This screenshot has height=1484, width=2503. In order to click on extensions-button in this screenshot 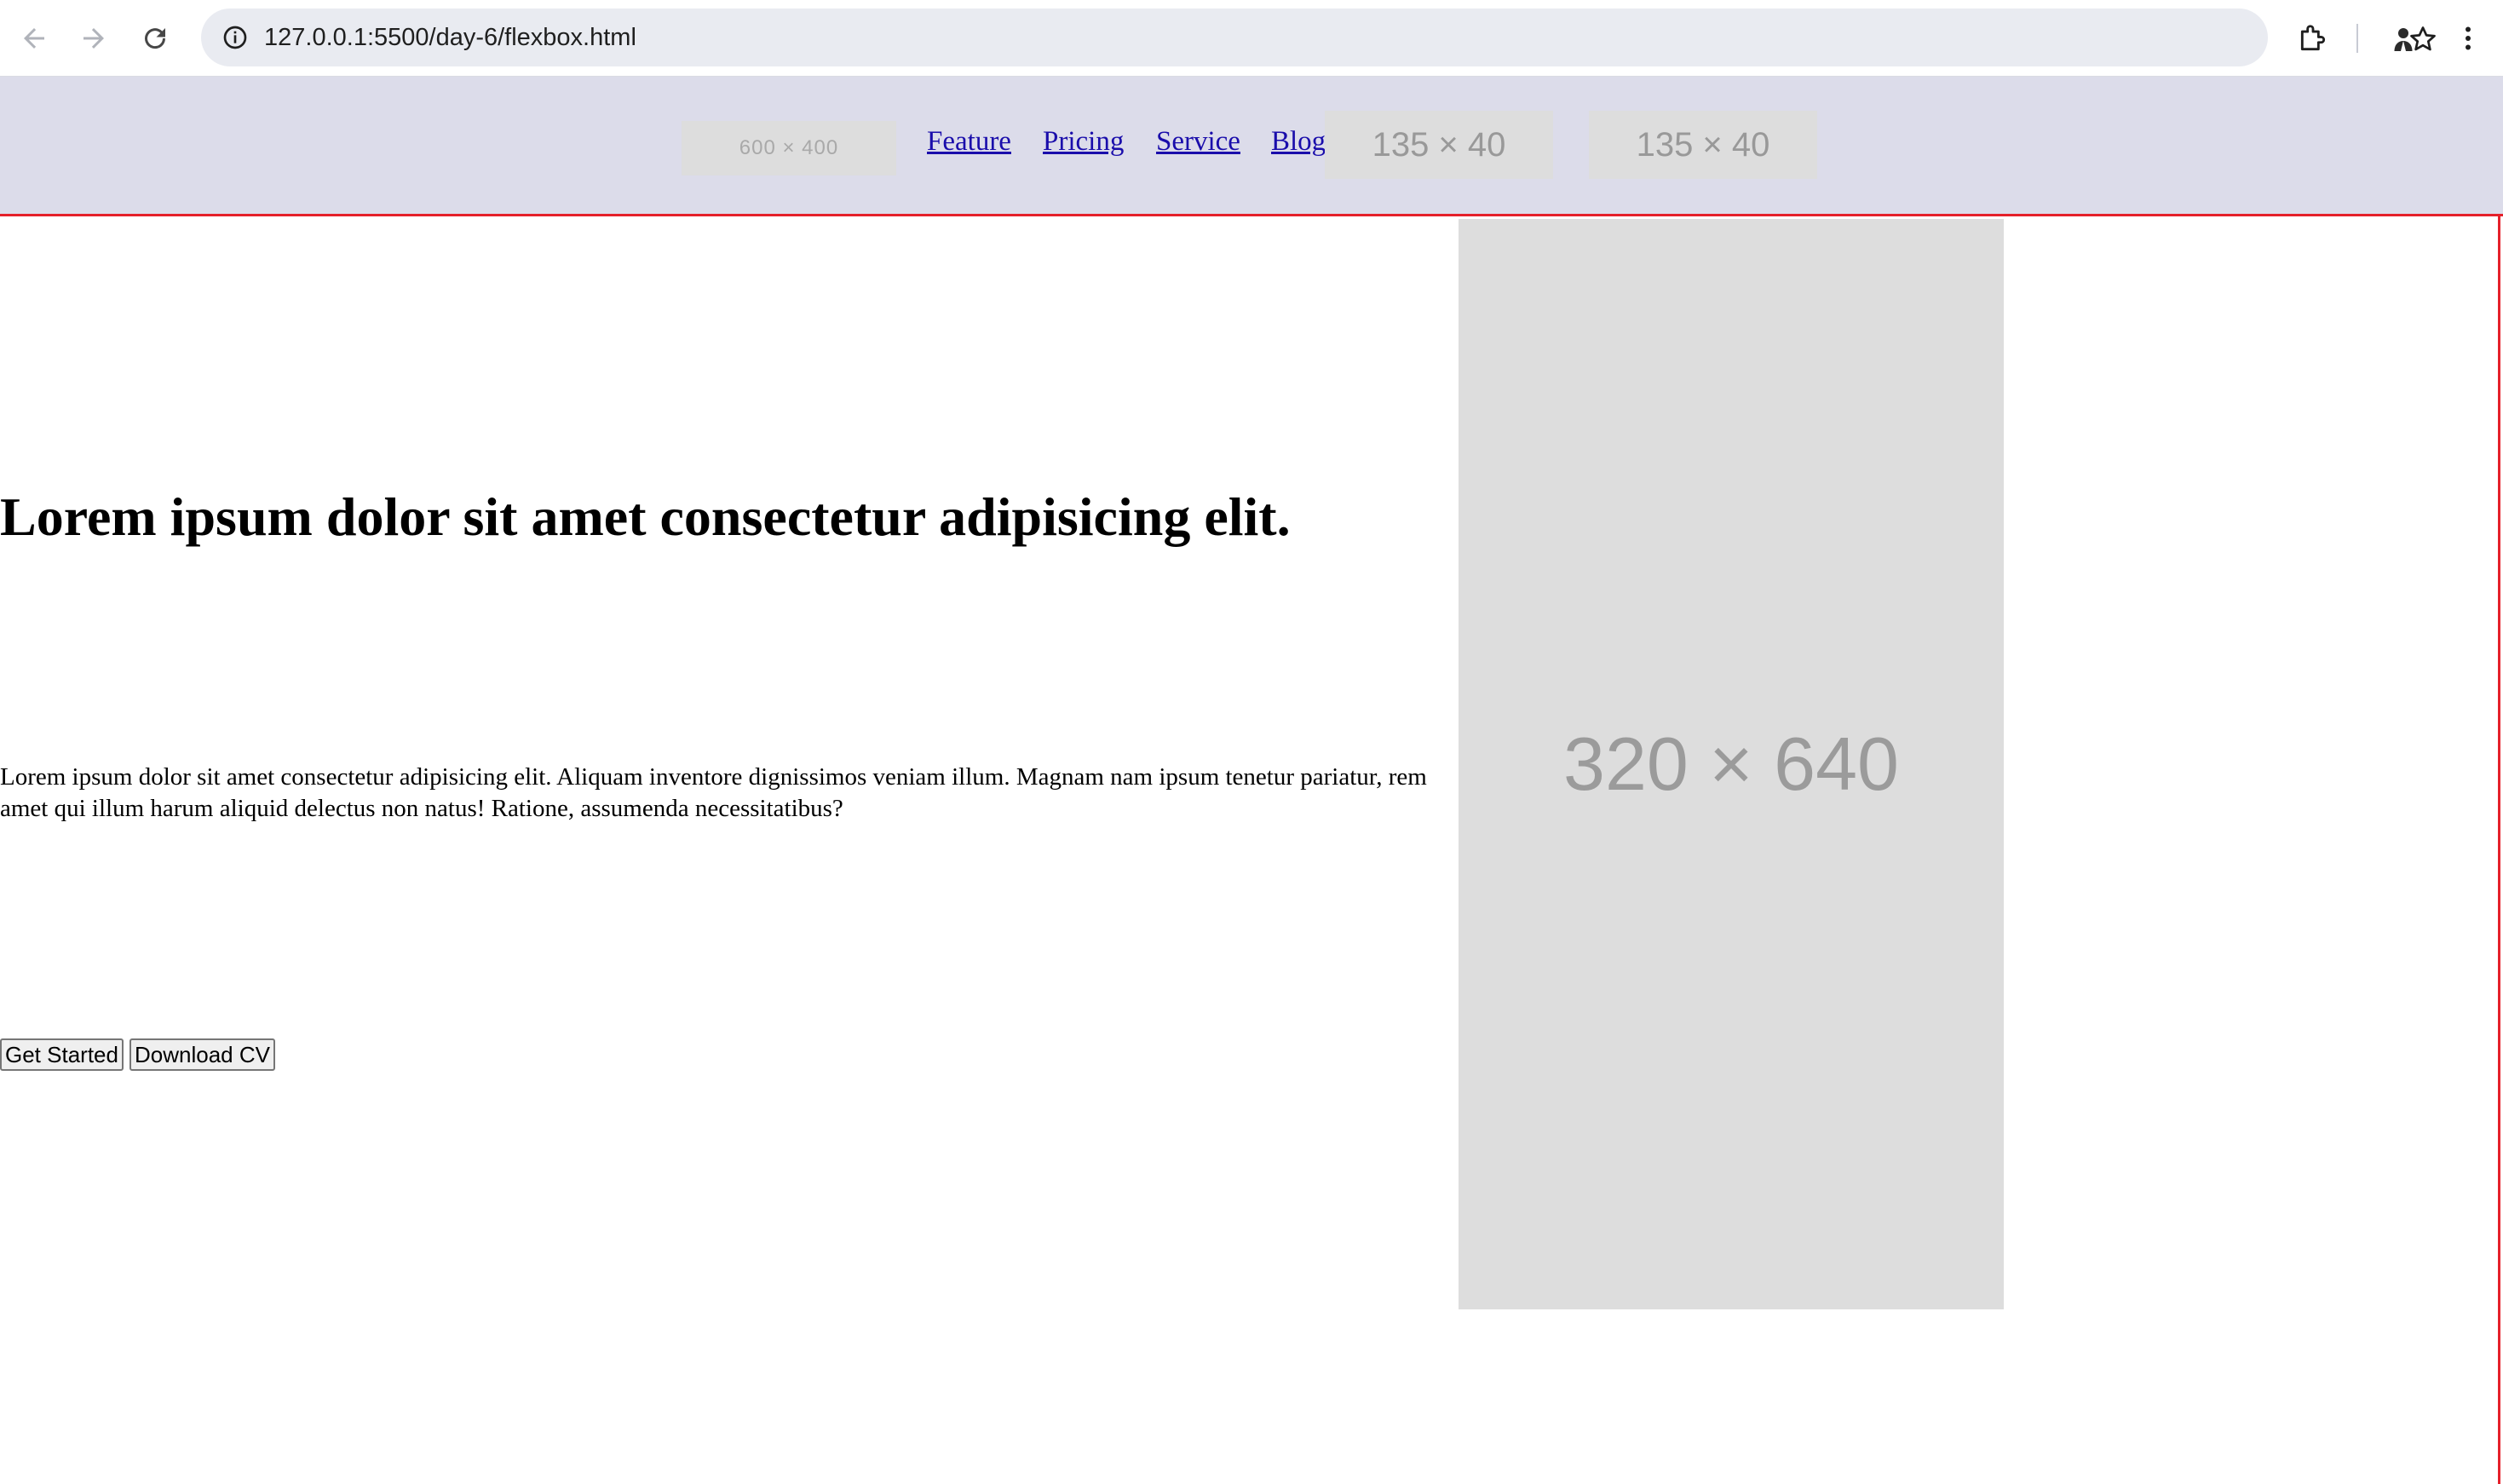, I will do `click(2313, 38)`.